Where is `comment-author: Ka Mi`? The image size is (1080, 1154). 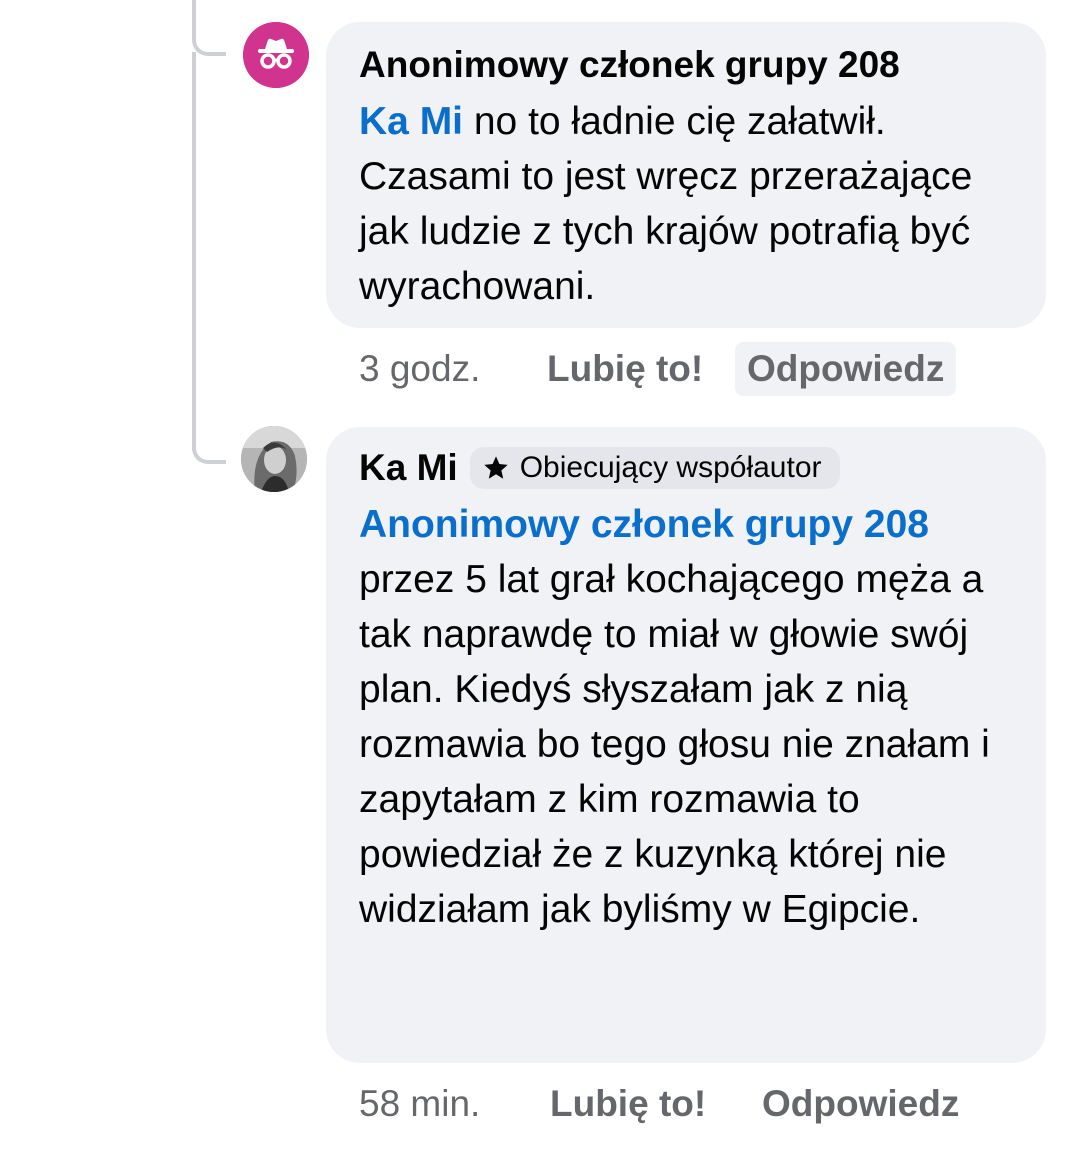
comment-author: Ka Mi is located at coordinates (408, 468).